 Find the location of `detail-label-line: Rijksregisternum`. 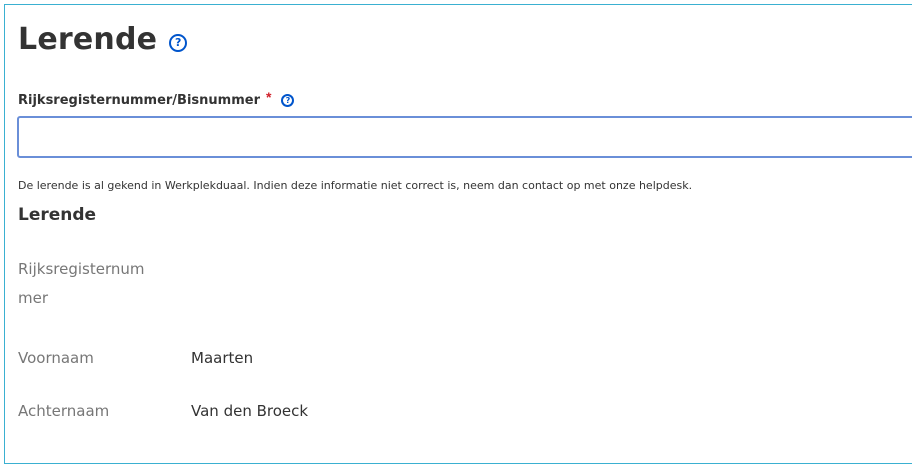

detail-label-line: Rijksregisternum is located at coordinates (81, 269).